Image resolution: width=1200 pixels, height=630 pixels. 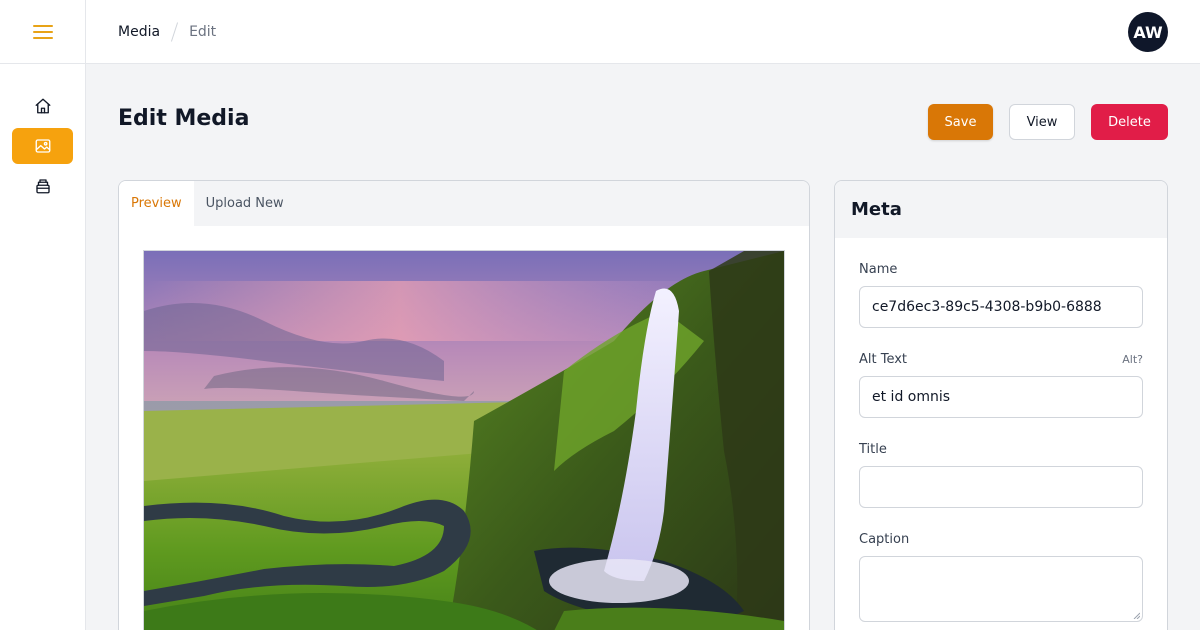 What do you see at coordinates (1001, 589) in the screenshot?
I see `caption-field` at bounding box center [1001, 589].